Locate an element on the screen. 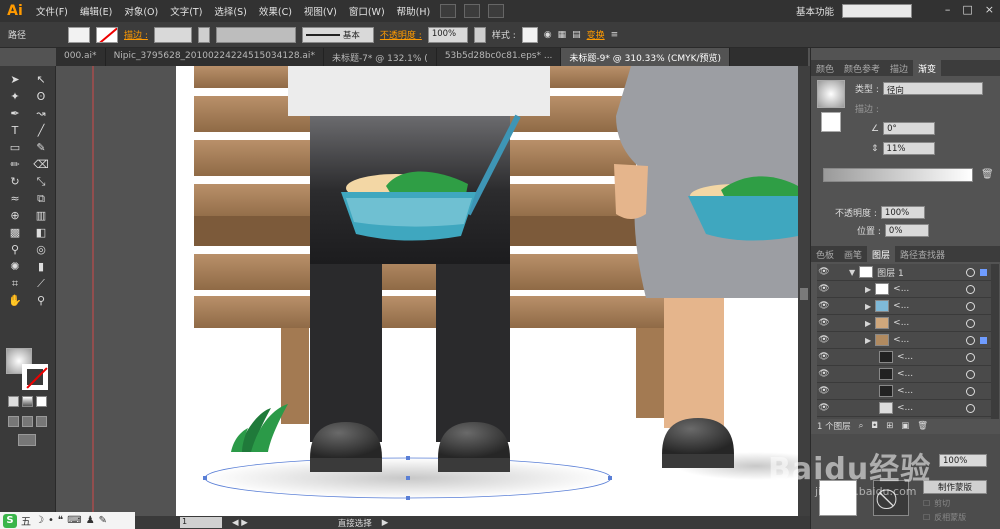 The image size is (1000, 529). scale-tool-icon: ⤡ is located at coordinates (41, 182).